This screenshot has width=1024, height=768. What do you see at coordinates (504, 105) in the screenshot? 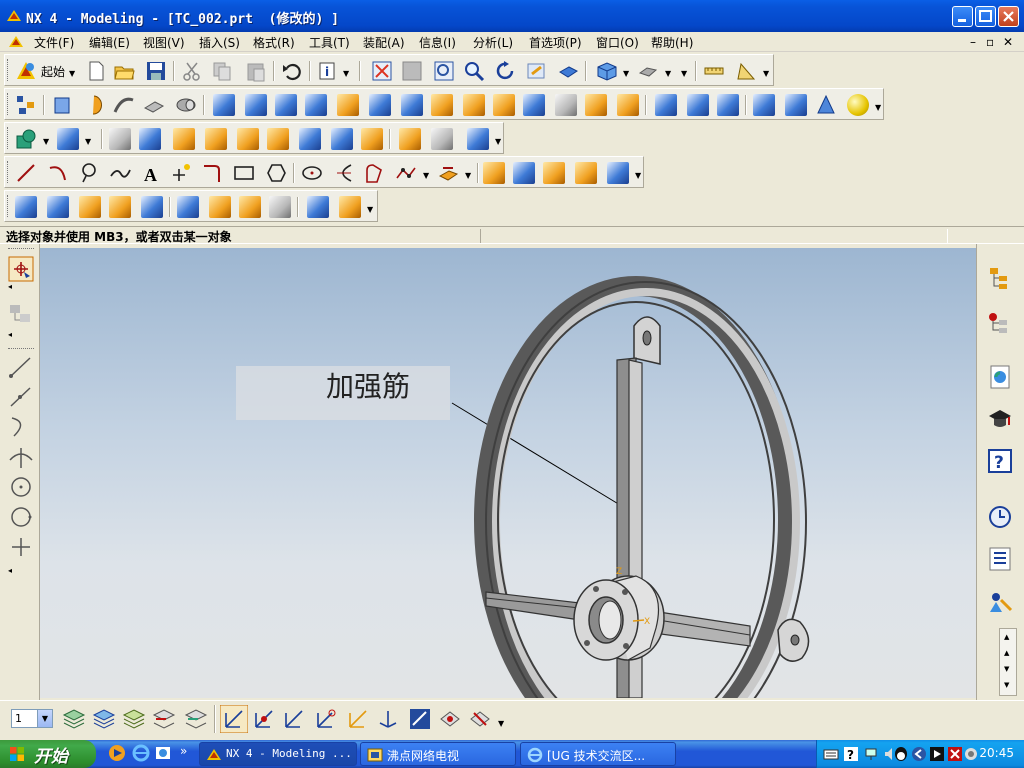
I see `face-blend-icon` at bounding box center [504, 105].